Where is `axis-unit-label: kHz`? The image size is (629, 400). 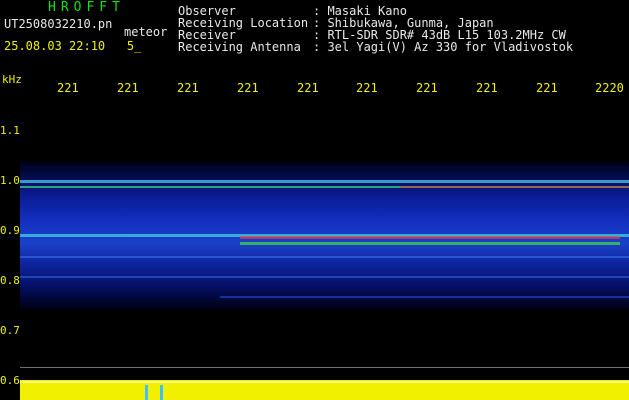
axis-unit-label: kHz is located at coordinates (12, 79).